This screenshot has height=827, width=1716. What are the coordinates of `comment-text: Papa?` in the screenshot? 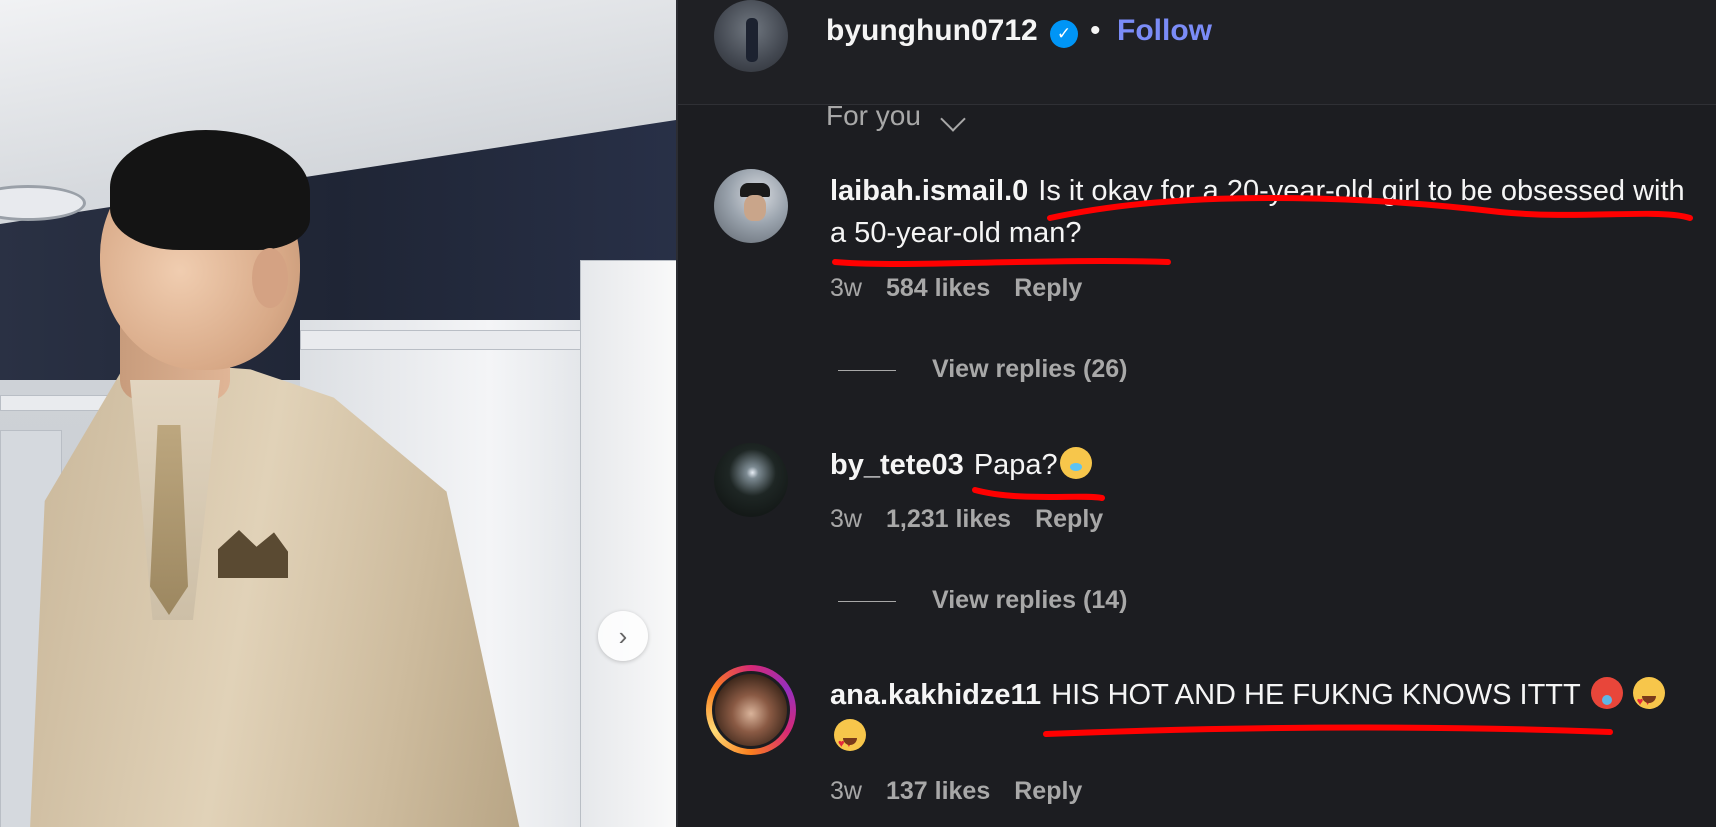 It's located at (1015, 465).